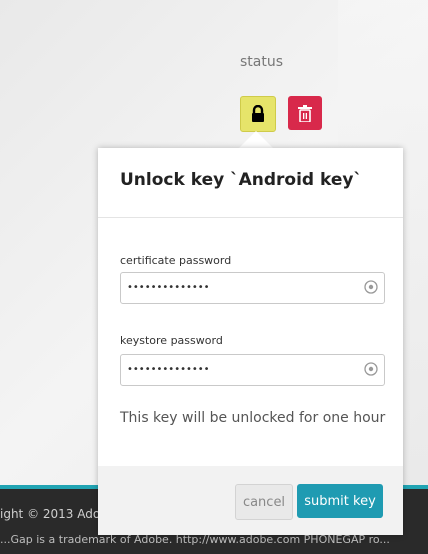 This screenshot has height=554, width=428. I want to click on certificate-password-field: ••••••••••••••, so click(252, 288).